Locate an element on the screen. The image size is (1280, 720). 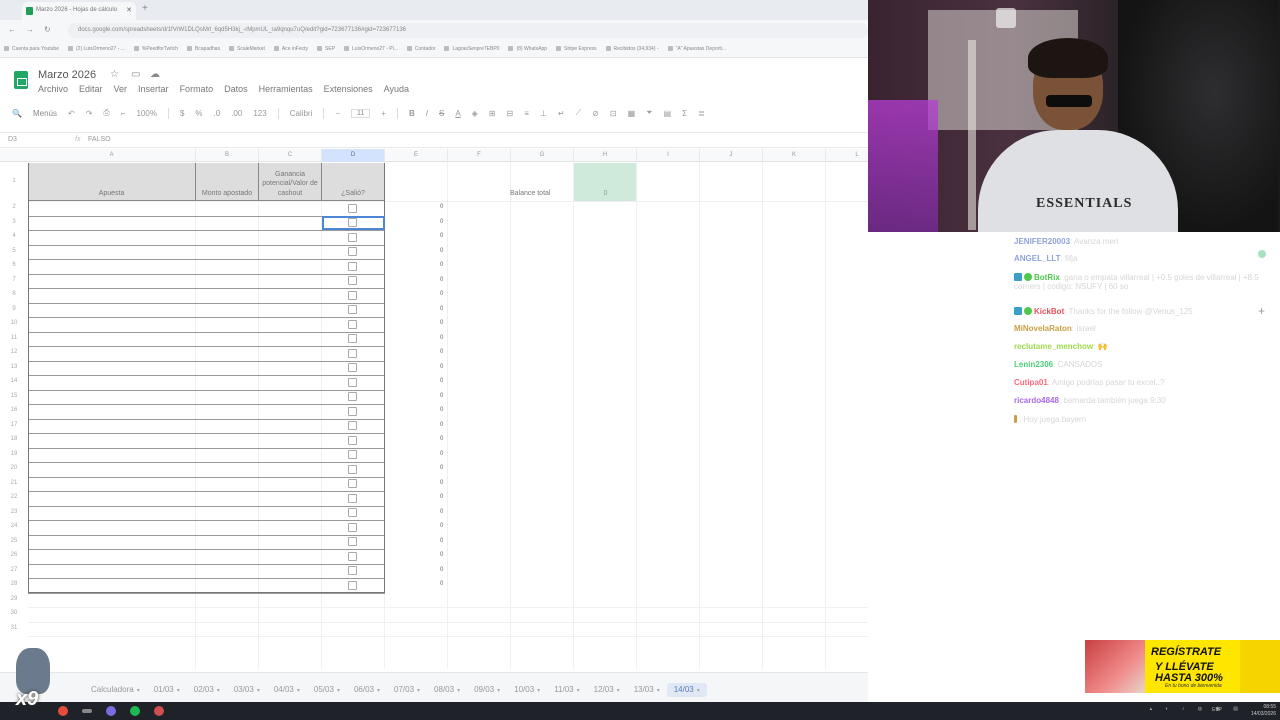
row-number: 25 is located at coordinates (14, 541).